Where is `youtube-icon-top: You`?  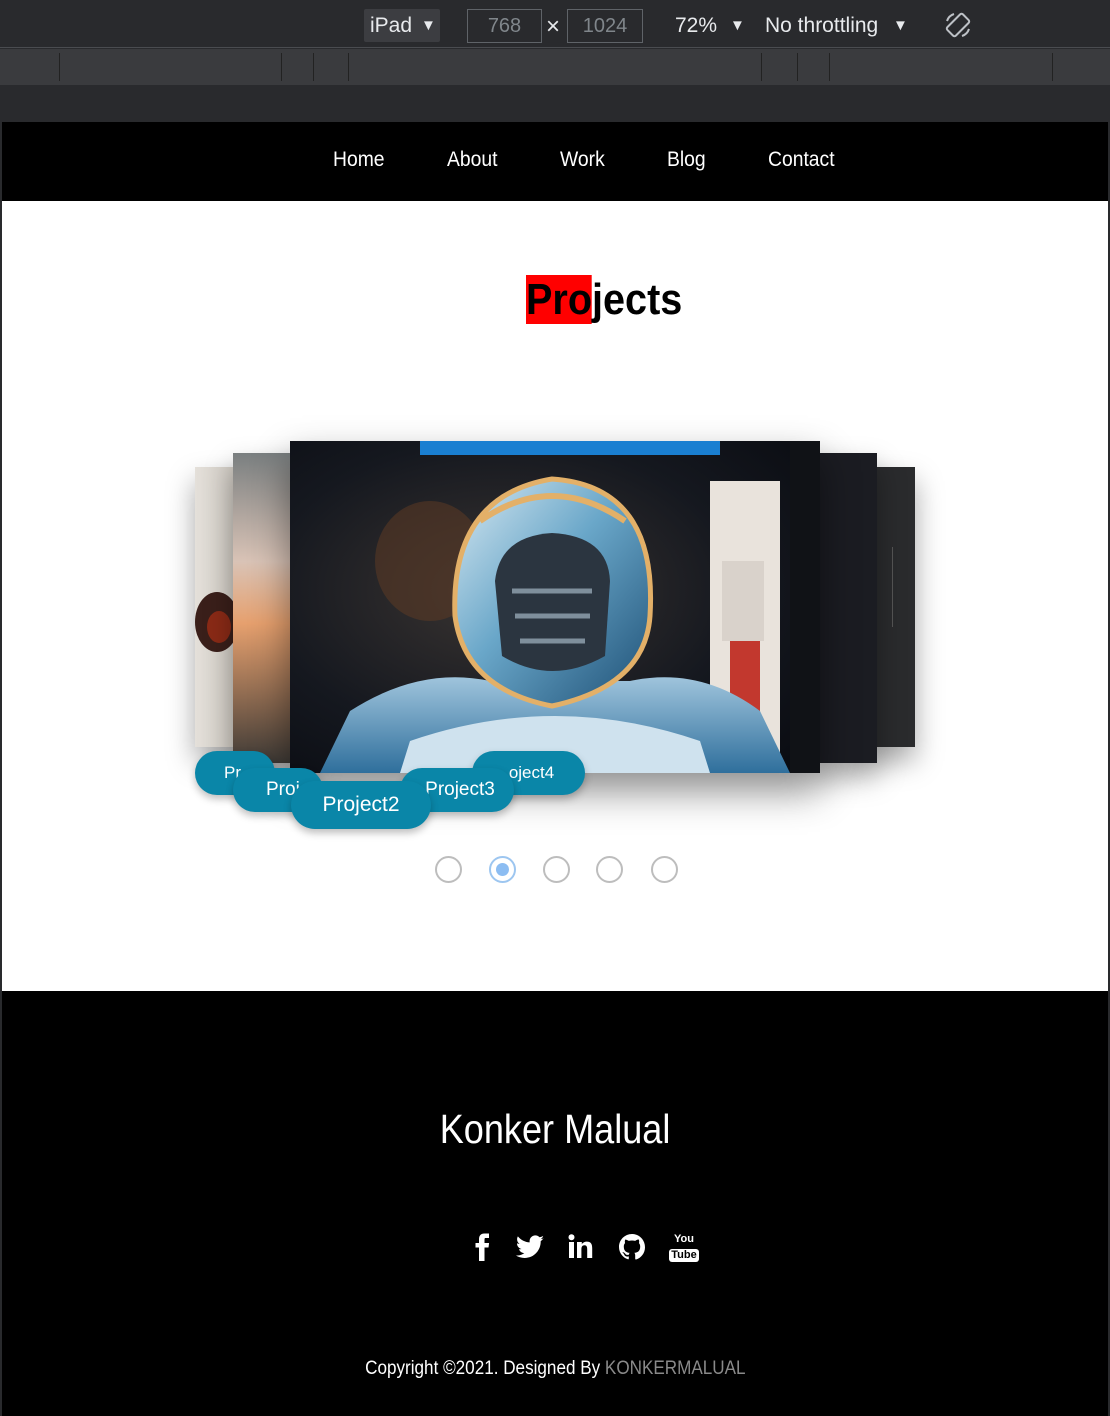 youtube-icon-top: You is located at coordinates (684, 1239).